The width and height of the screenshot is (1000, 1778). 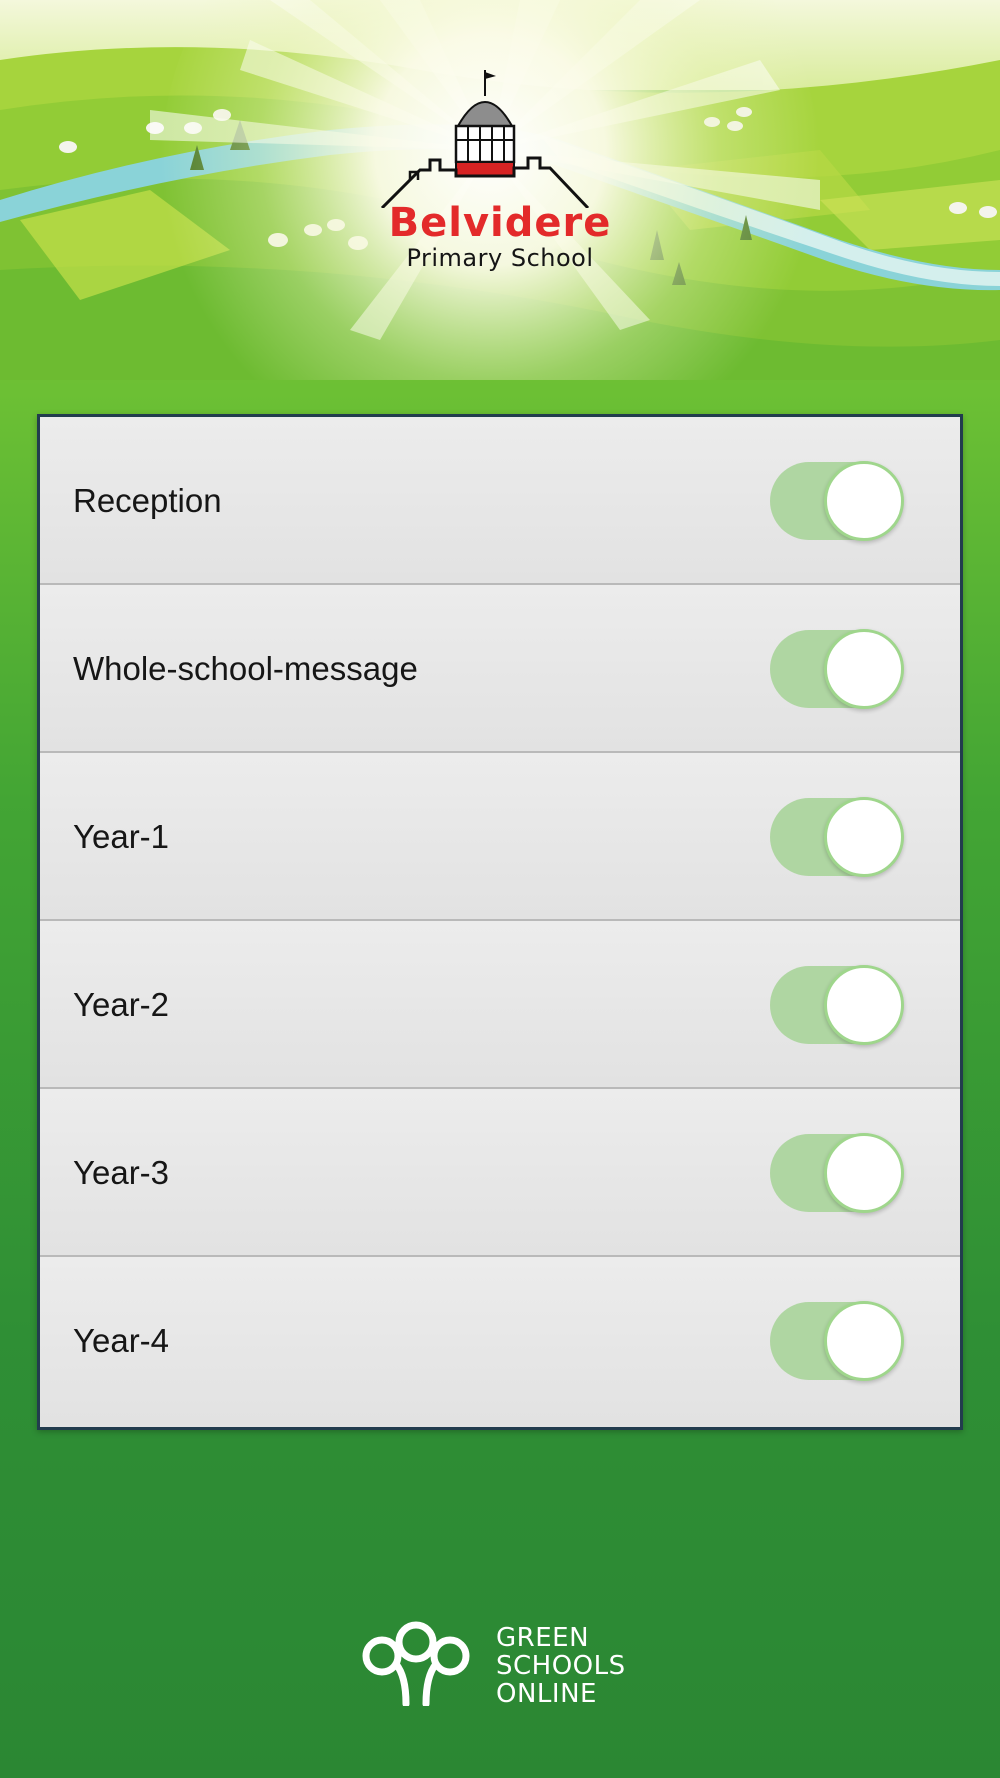 I want to click on channel-label: Year-4, so click(x=121, y=1340).